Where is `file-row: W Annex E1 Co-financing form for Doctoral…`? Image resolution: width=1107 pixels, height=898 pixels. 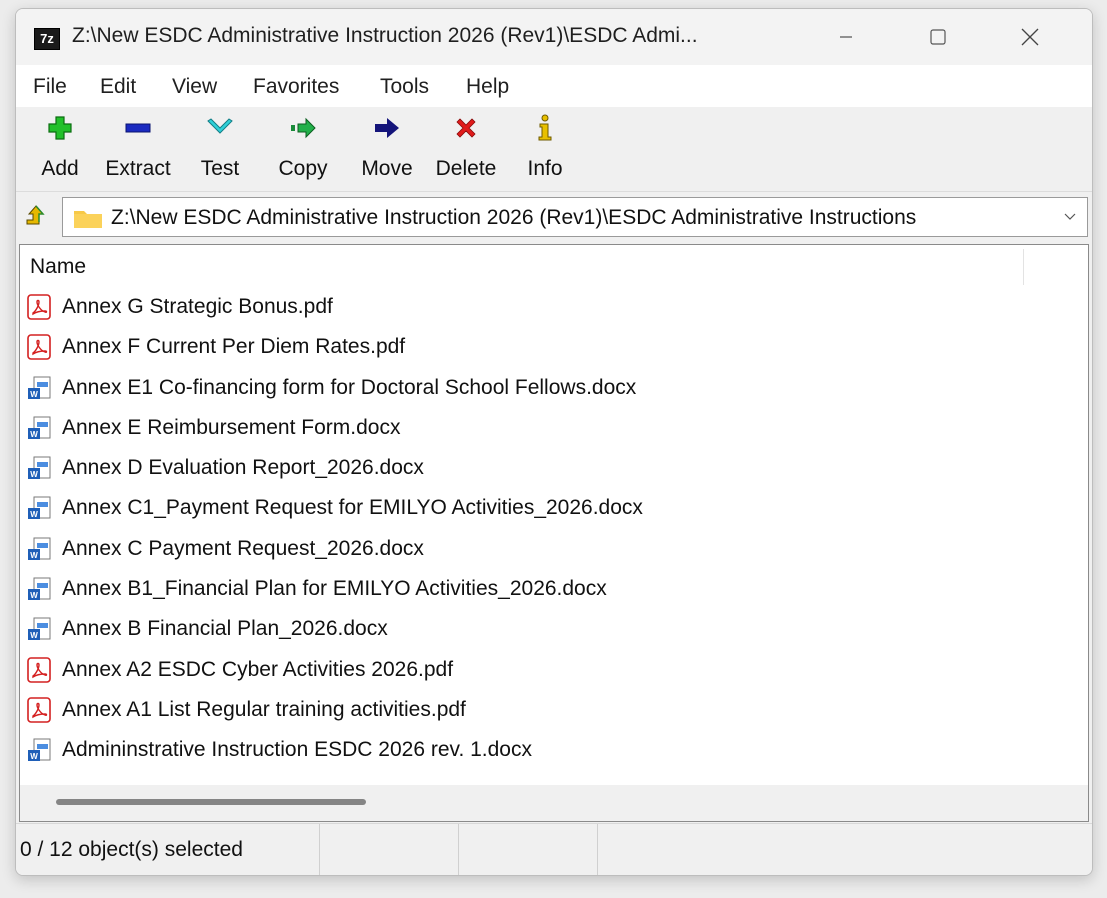
file-row: W Annex E1 Co-financing form for Doctoral… is located at coordinates (554, 388).